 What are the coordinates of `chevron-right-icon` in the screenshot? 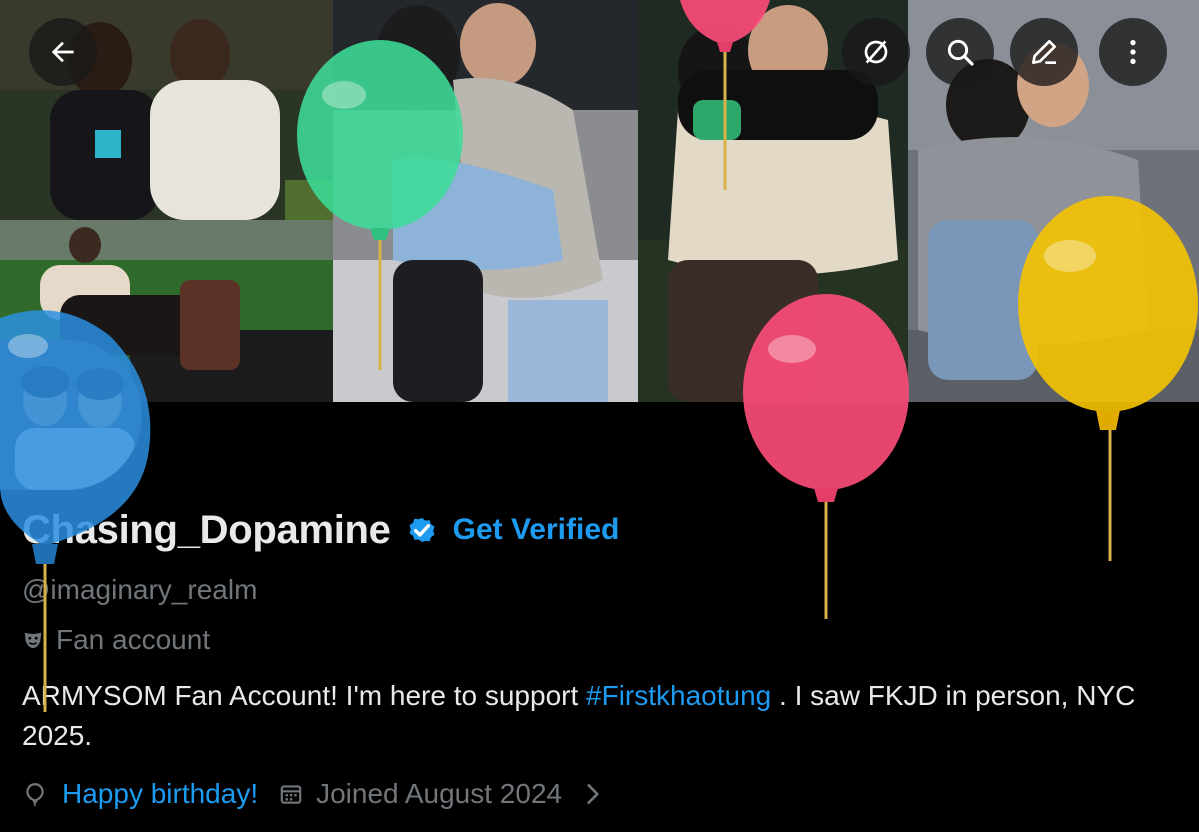 It's located at (593, 794).